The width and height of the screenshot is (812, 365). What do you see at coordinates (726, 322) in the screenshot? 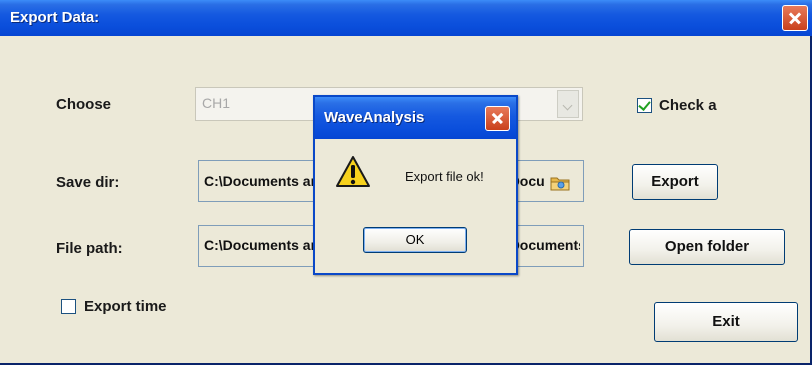
I see `exit-button: Exit` at bounding box center [726, 322].